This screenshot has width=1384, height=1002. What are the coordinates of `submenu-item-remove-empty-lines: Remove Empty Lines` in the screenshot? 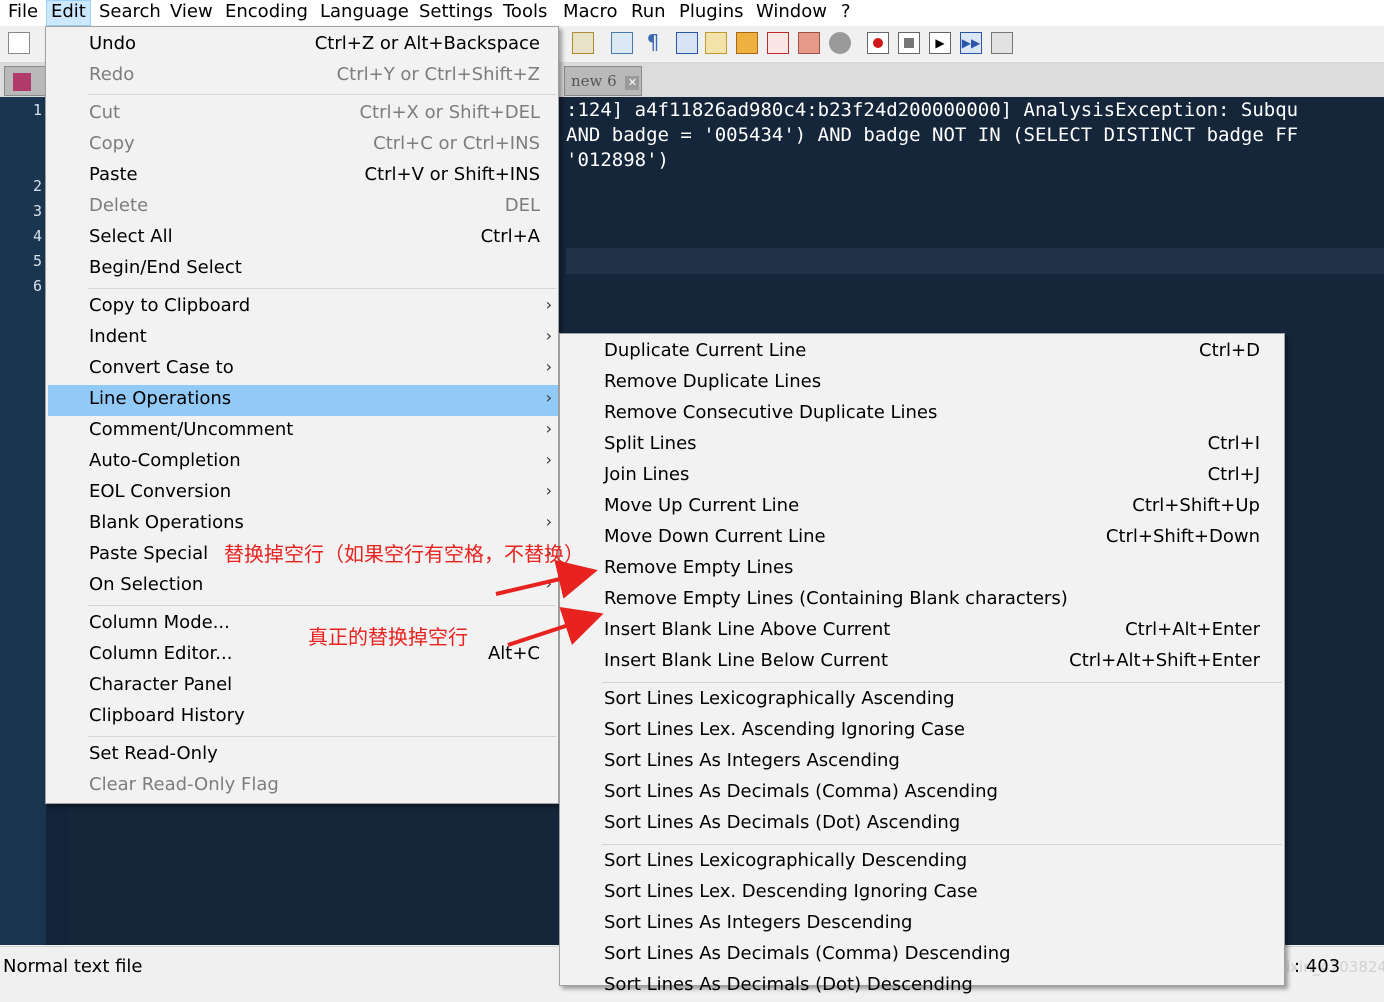 It's located at (923, 569).